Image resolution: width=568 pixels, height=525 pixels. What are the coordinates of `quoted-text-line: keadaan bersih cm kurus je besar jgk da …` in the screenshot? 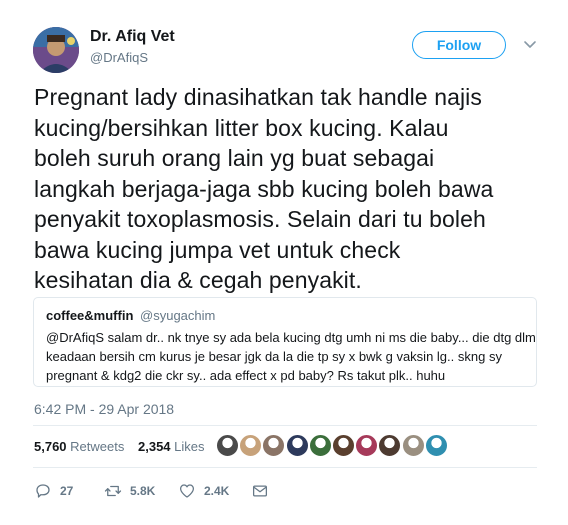 It's located at (274, 356).